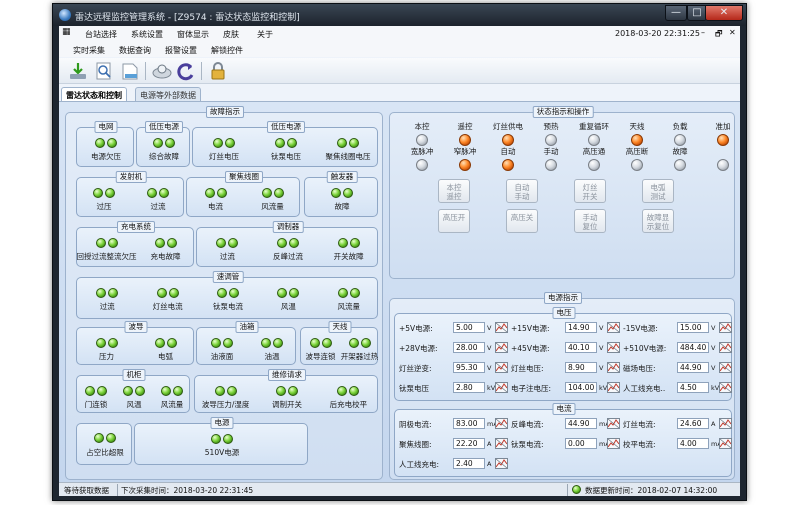 The height and width of the screenshot is (505, 800). Describe the element at coordinates (693, 327) in the screenshot. I see `value-box: 15.00` at that location.